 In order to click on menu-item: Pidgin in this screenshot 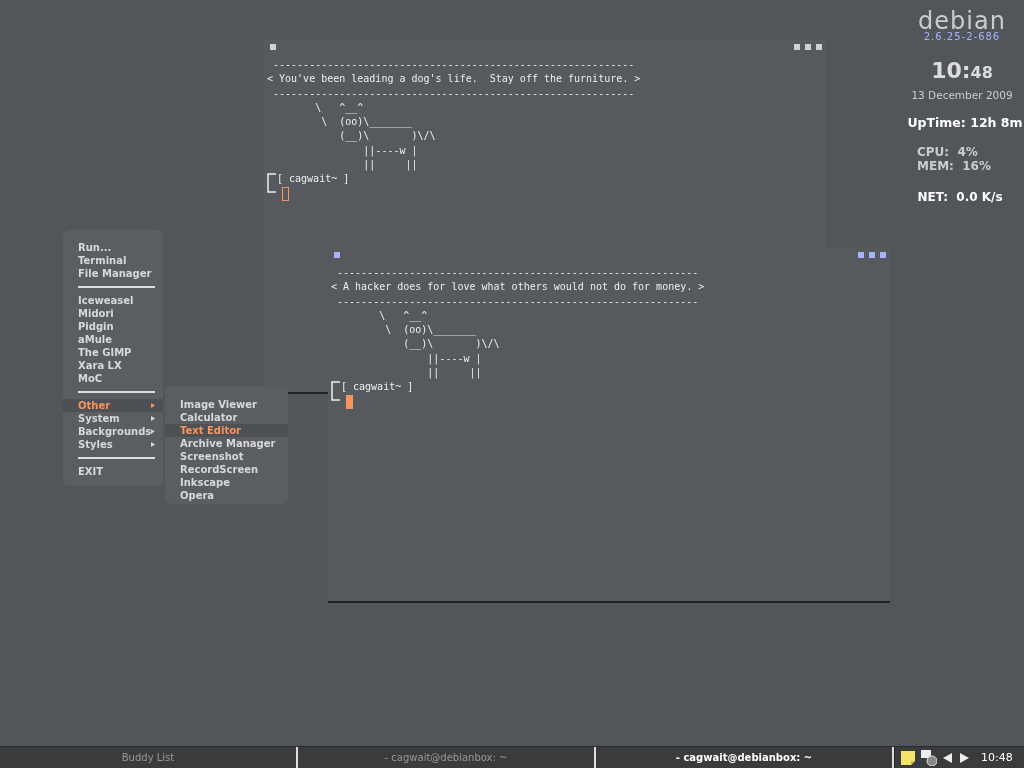, I will do `click(113, 326)`.